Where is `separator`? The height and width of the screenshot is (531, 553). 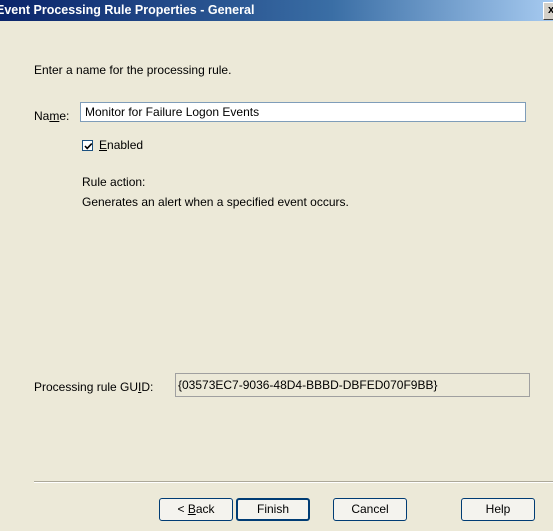 separator is located at coordinates (293, 482).